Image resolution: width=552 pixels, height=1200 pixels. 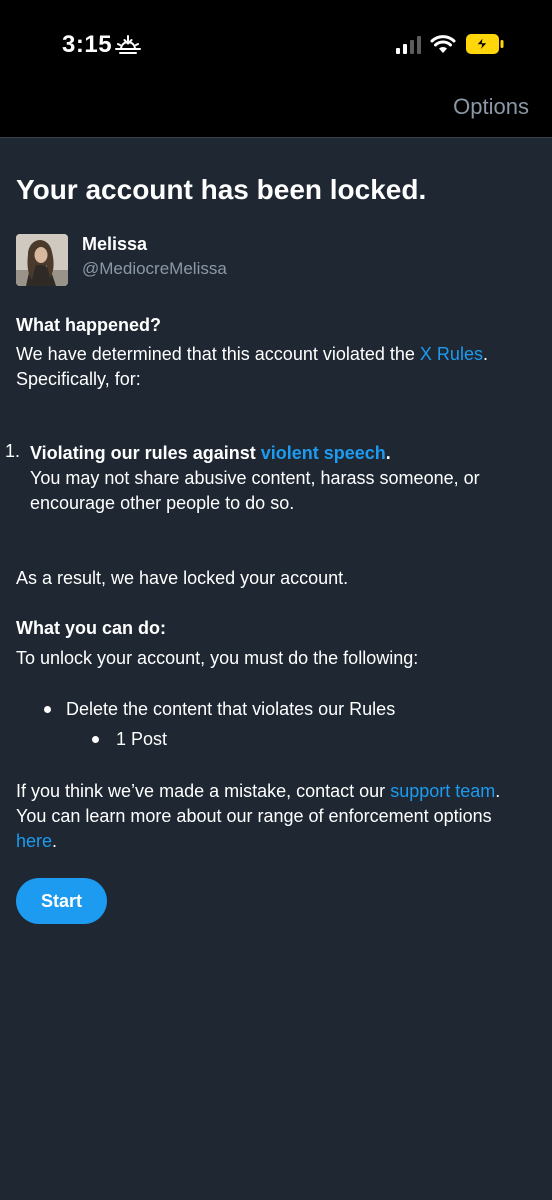 I want to click on specifically-text: Specifically, for:, so click(x=78, y=379).